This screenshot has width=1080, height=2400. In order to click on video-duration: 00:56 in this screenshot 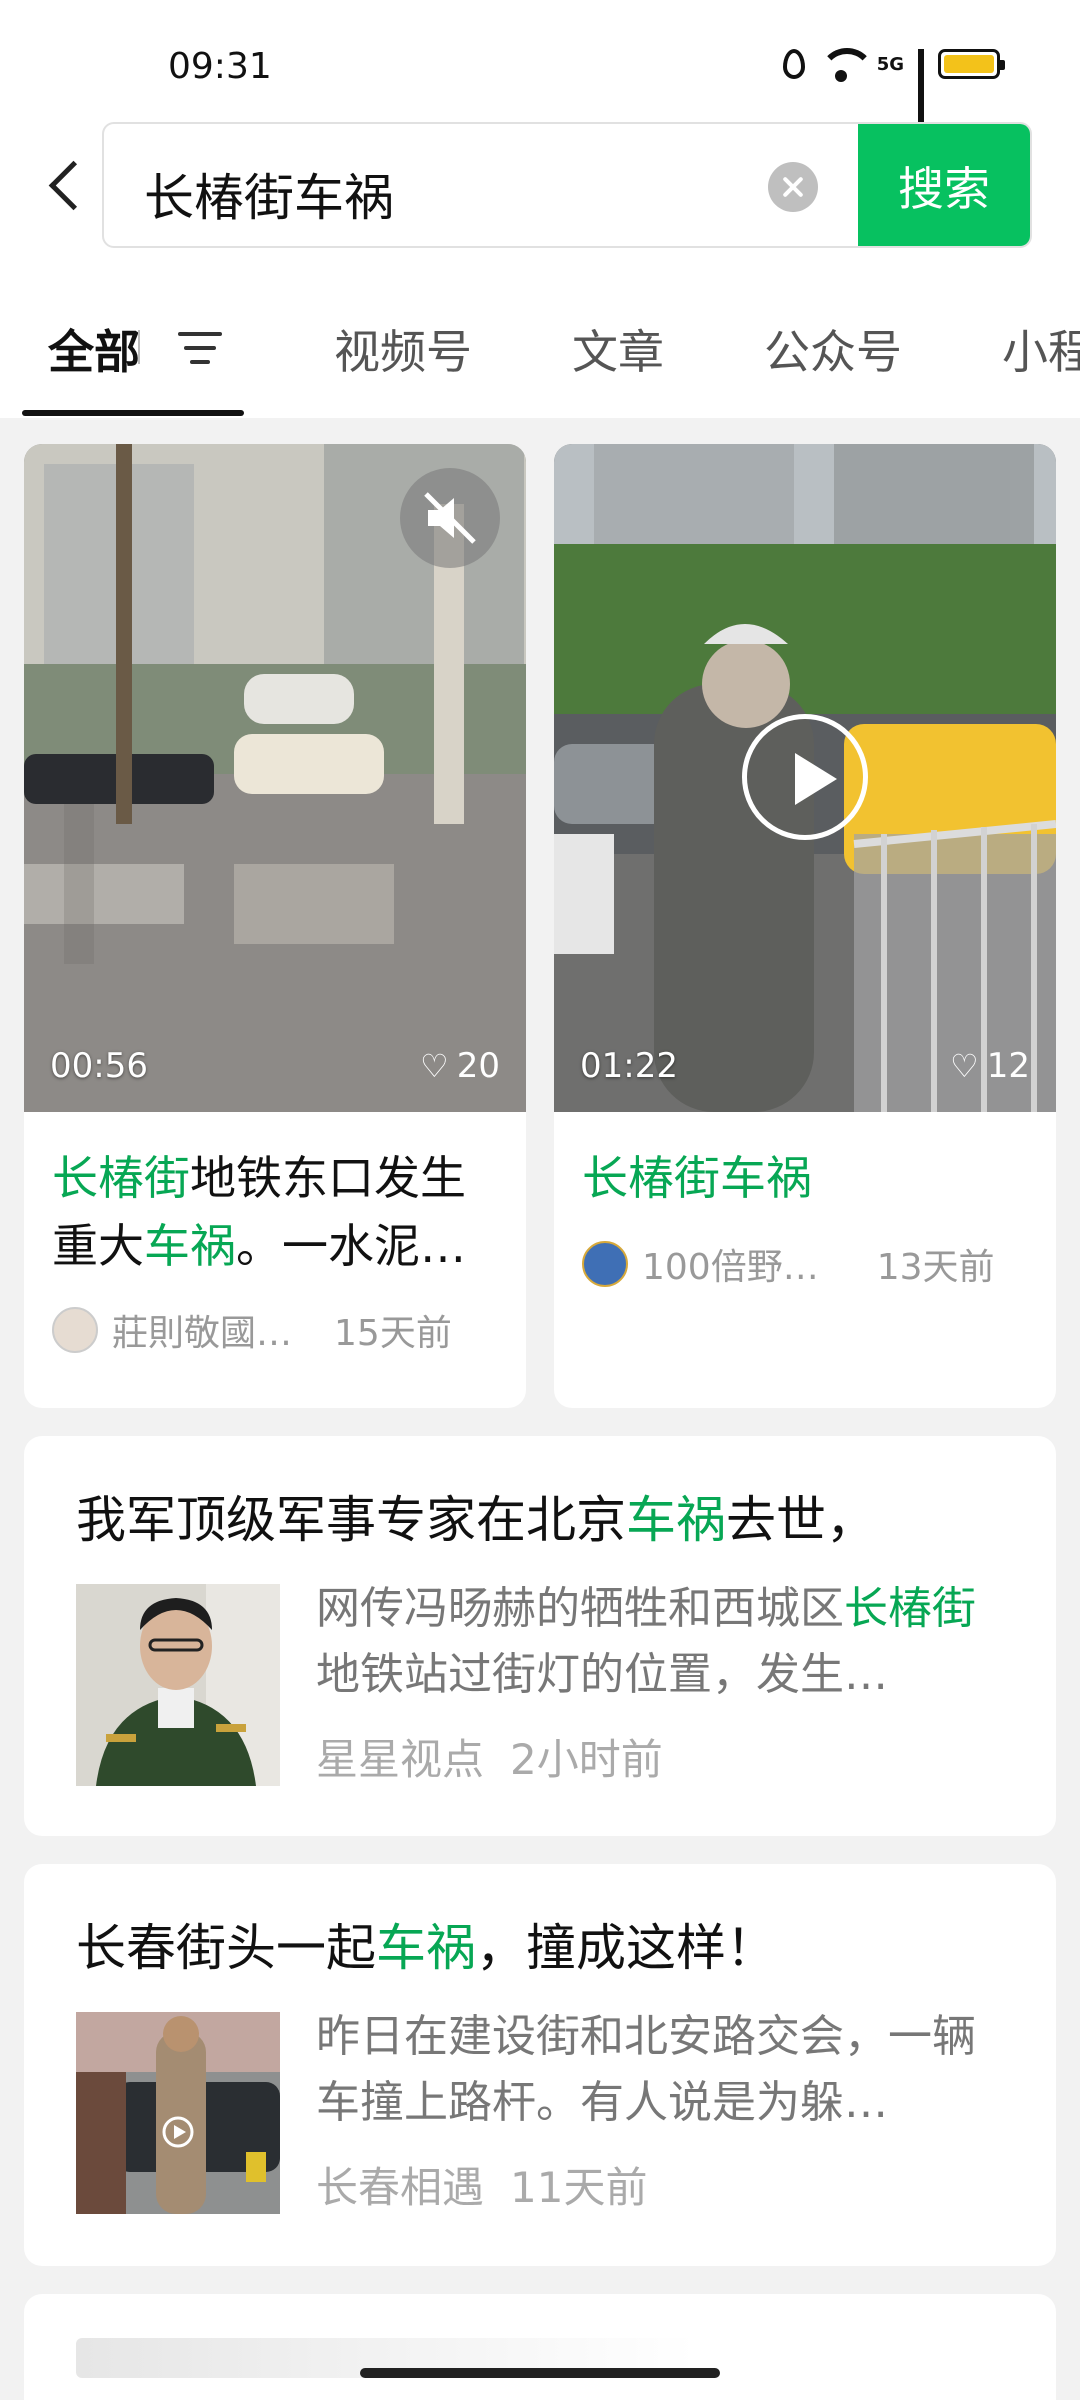, I will do `click(99, 1066)`.